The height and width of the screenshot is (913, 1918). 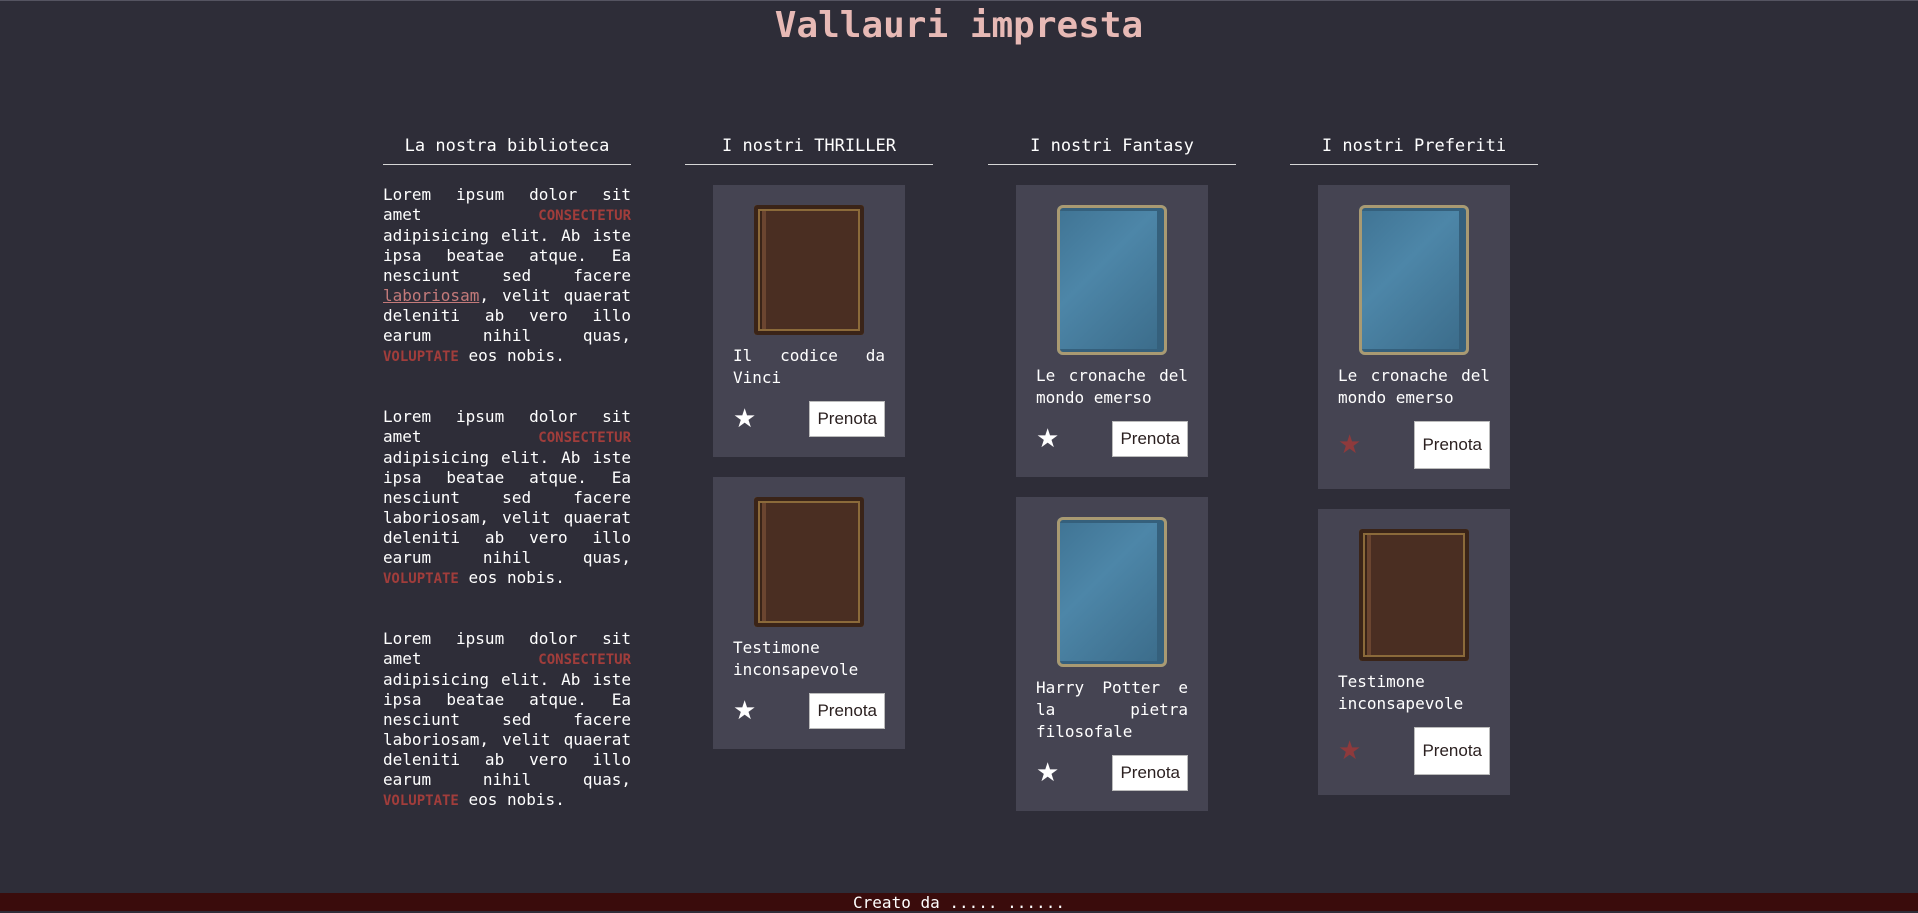 I want to click on site-title: Vallauri impresta, so click(x=959, y=25).